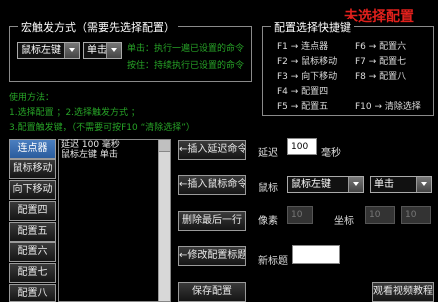 The image size is (438, 302). I want to click on mouse-button-select: 鼠标左键, so click(325, 184).